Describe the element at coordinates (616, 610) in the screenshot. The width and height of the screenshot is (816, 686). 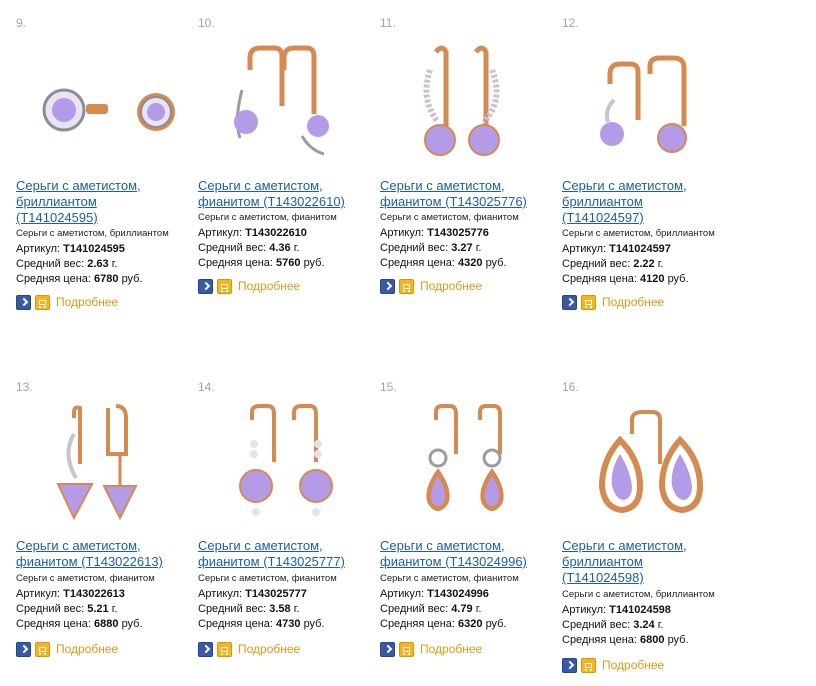
I see `product-sku: Артикул: T141024598` at that location.